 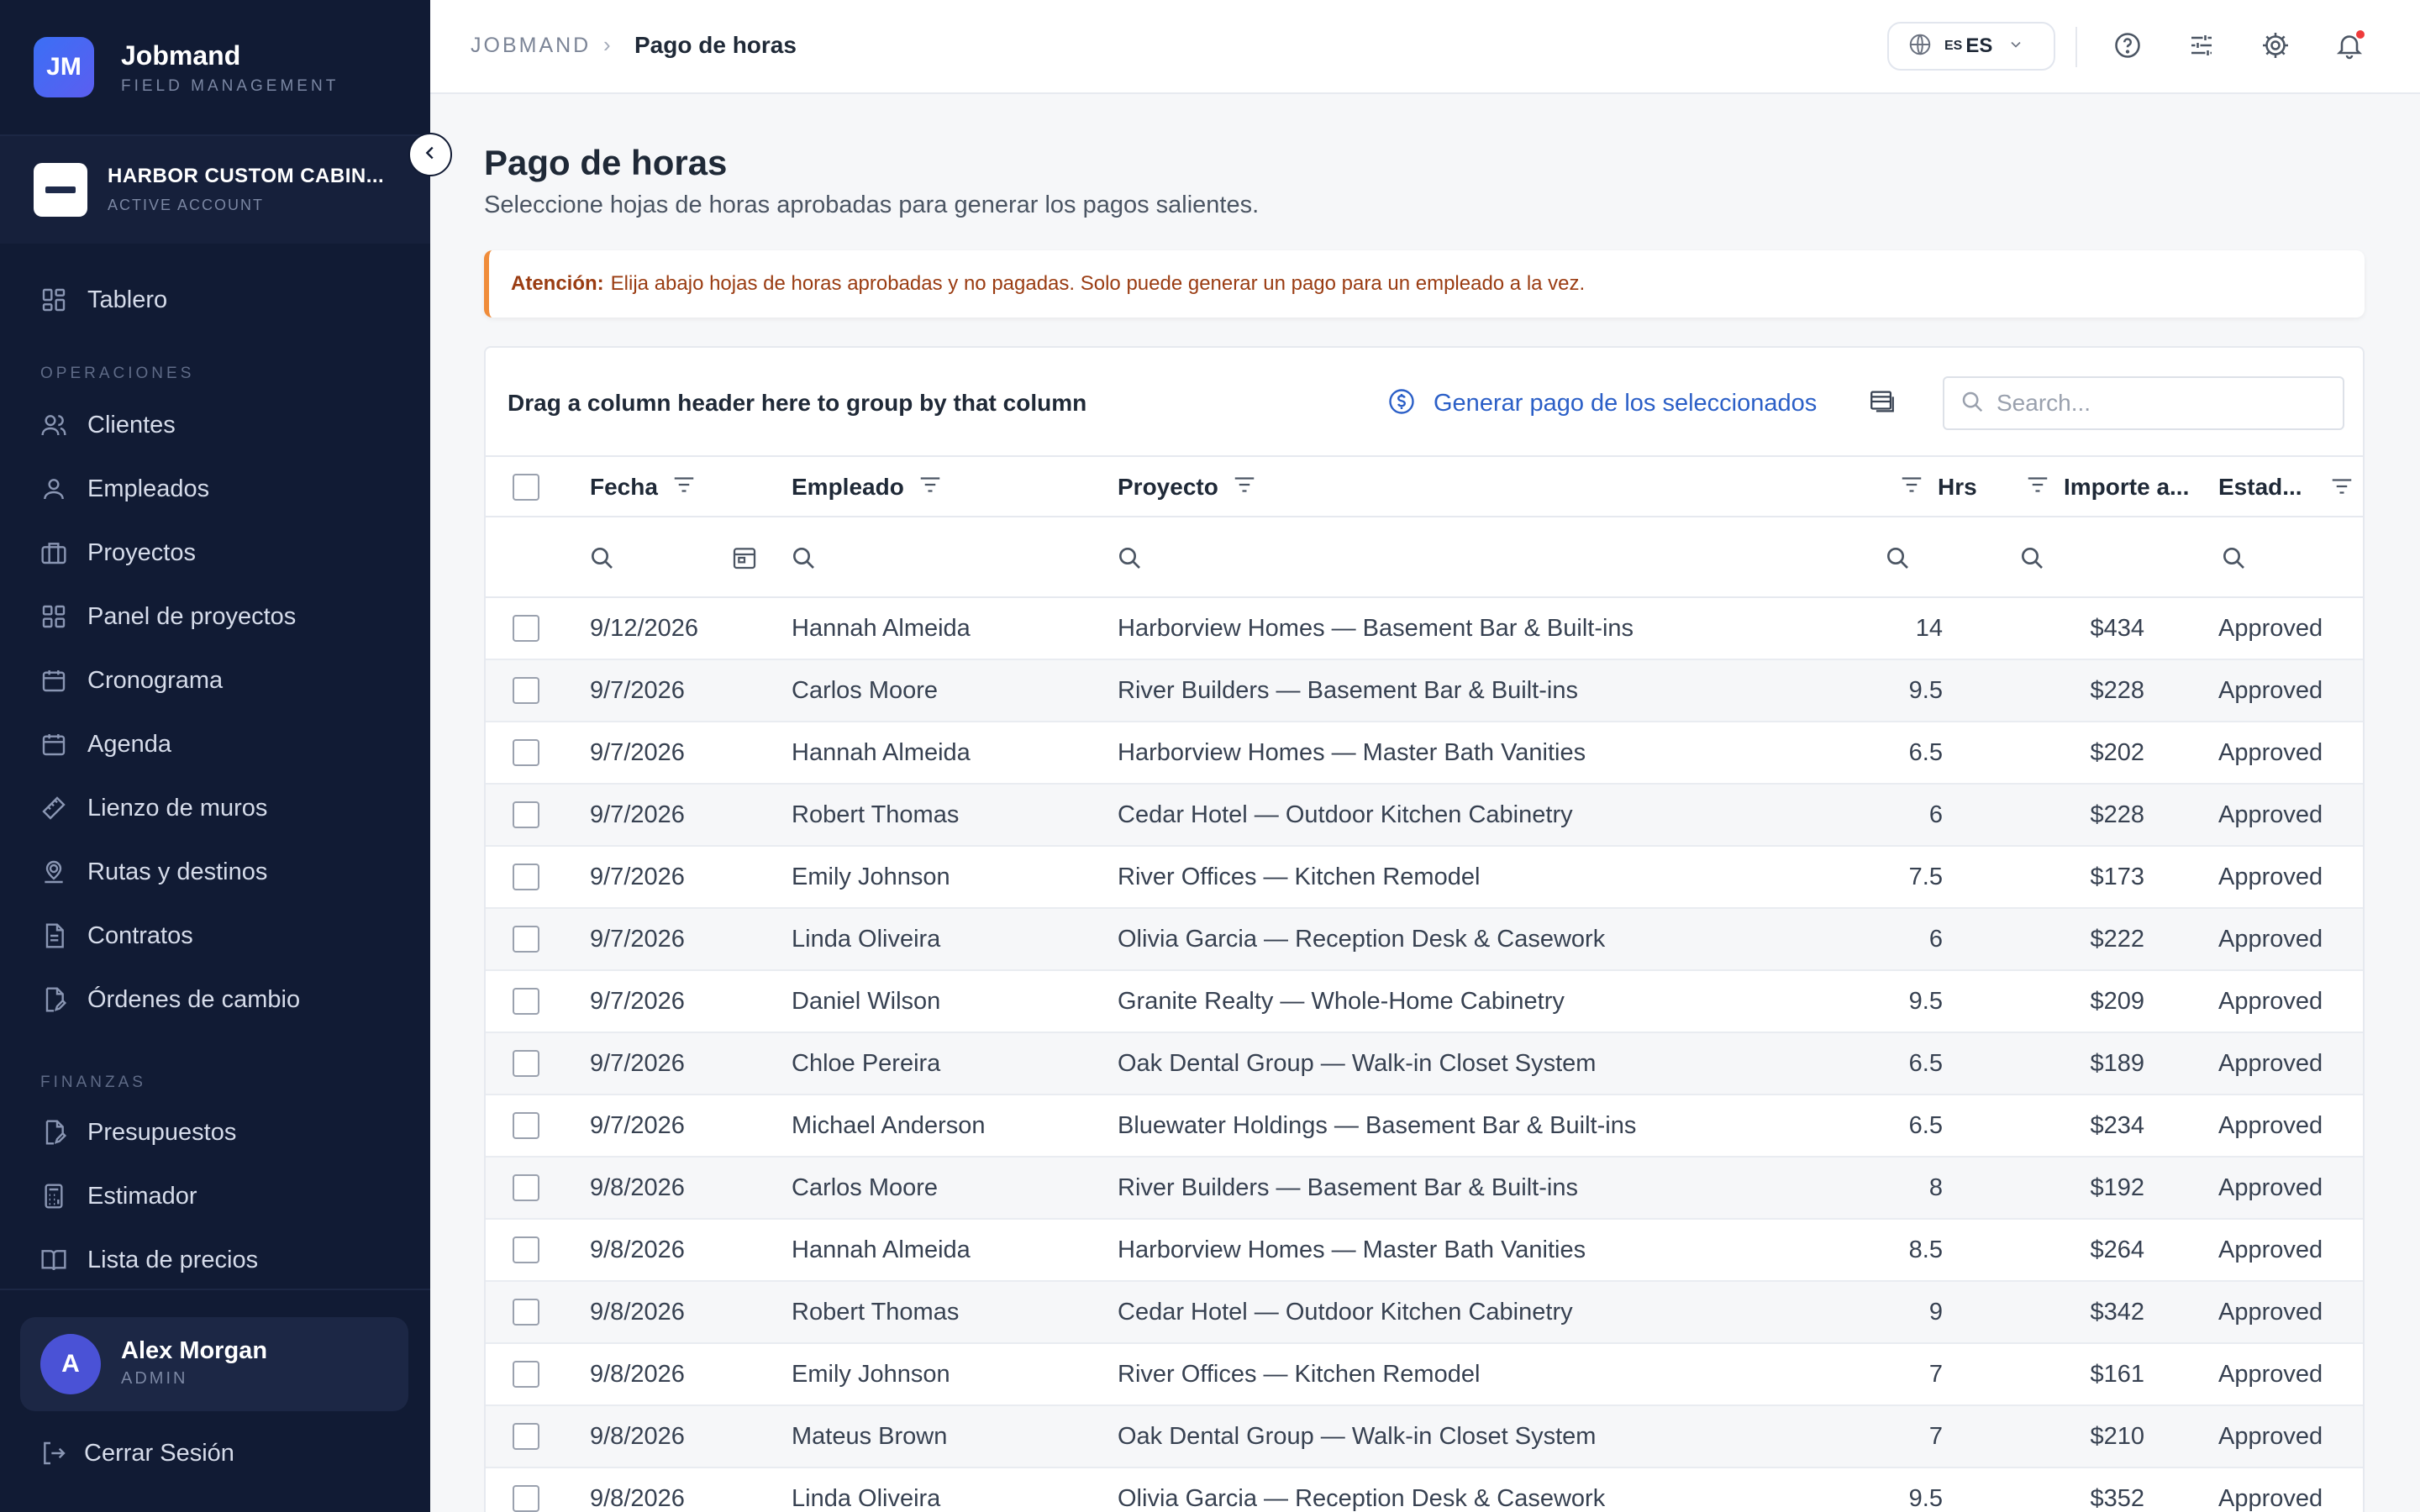 I want to click on nav-item-panel-de-proyectos: Panel de proyectos, so click(x=167, y=616).